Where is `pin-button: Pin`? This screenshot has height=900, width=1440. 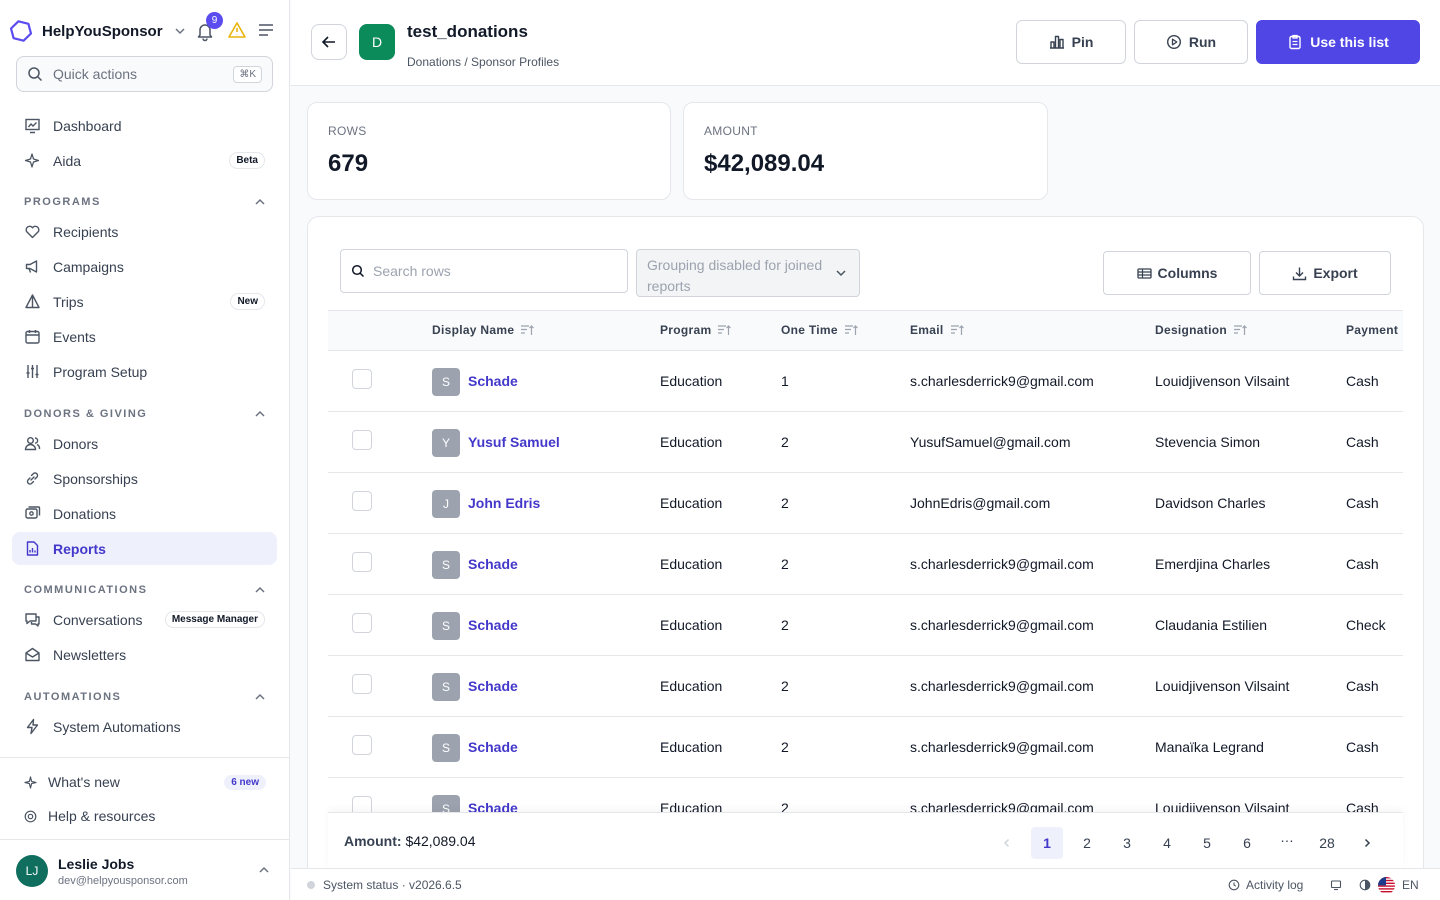
pin-button: Pin is located at coordinates (1071, 42).